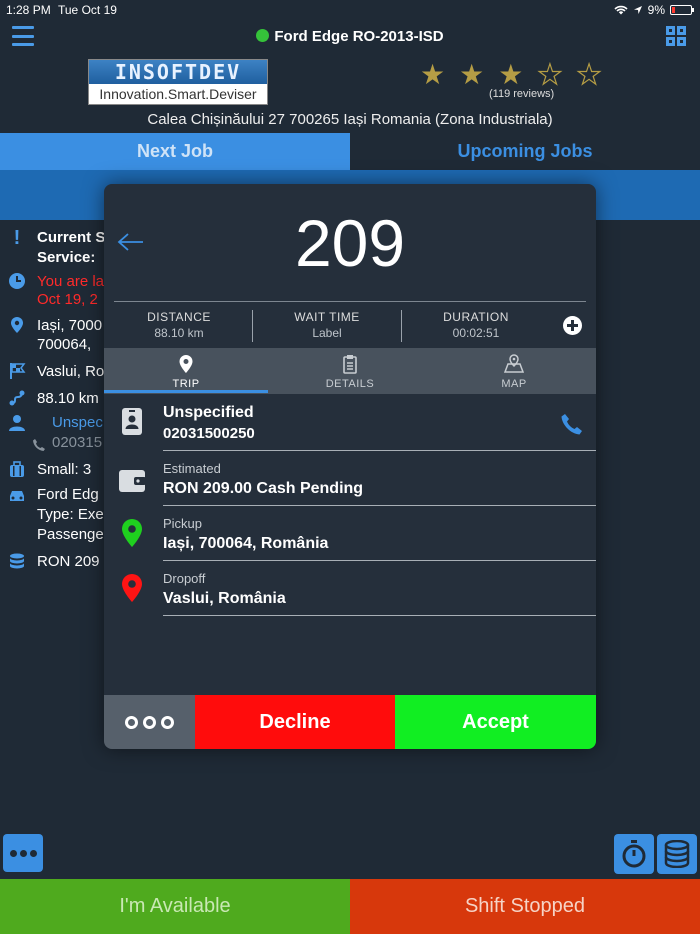  I want to click on dropoff-row: Dropoff Vaslui, România, so click(350, 588).